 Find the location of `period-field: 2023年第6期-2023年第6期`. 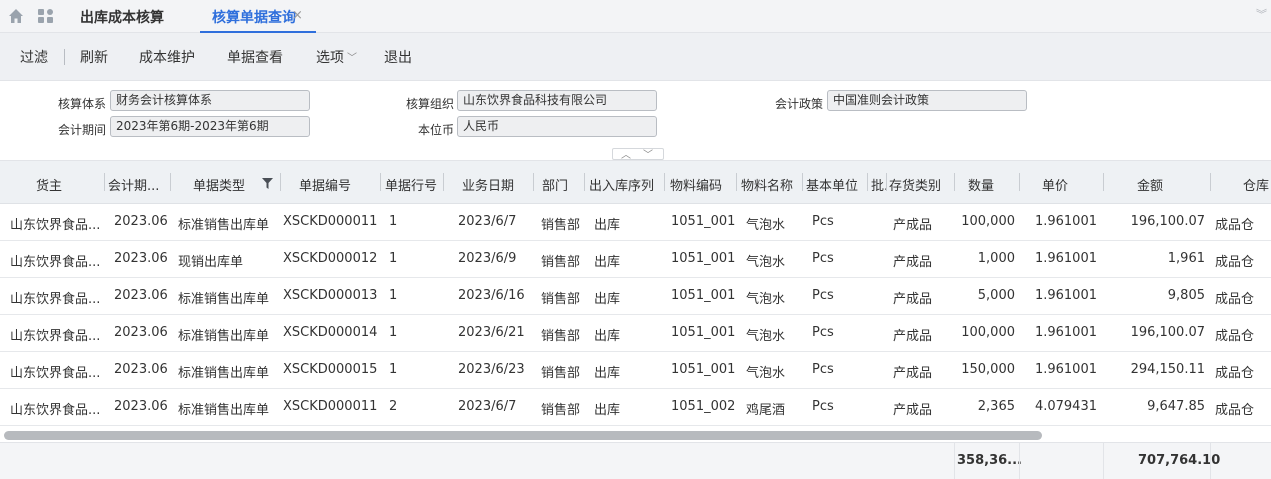

period-field: 2023年第6期-2023年第6期 is located at coordinates (210, 126).